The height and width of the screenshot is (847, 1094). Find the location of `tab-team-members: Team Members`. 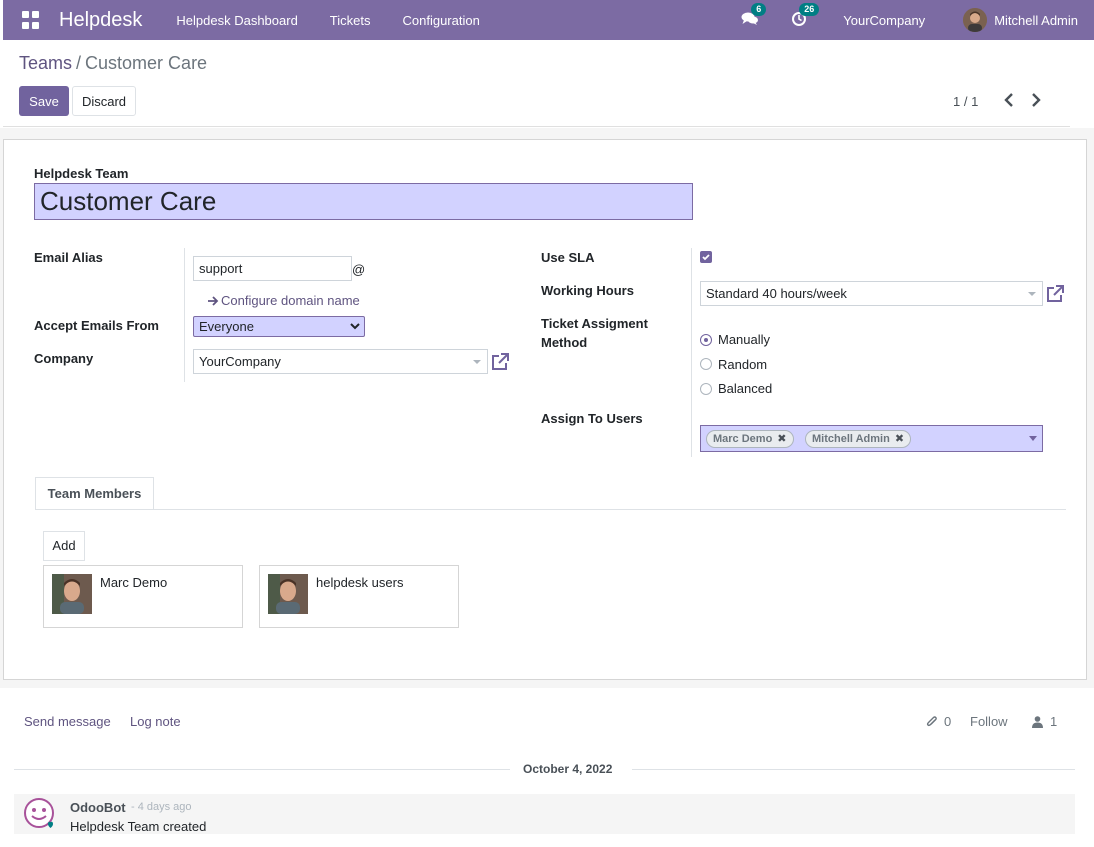

tab-team-members: Team Members is located at coordinates (94, 493).